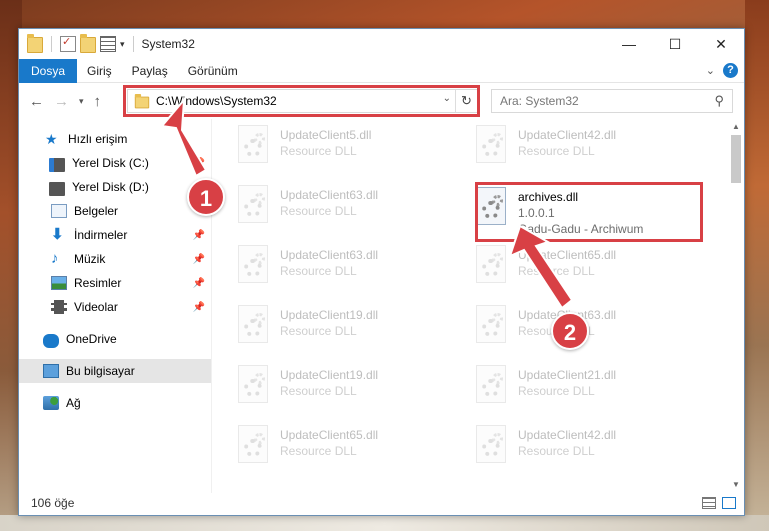 Image resolution: width=769 pixels, height=531 pixels. What do you see at coordinates (539, 101) in the screenshot?
I see `search-placeholder: Ara: System32` at bounding box center [539, 101].